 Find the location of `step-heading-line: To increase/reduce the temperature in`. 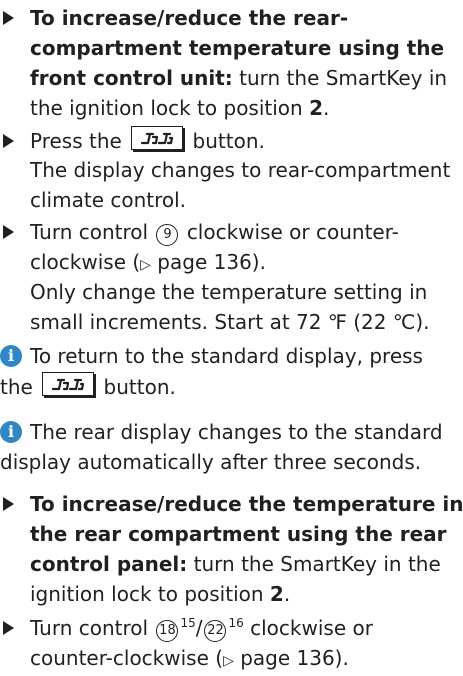

step-heading-line: To increase/reduce the temperature in is located at coordinates (246, 504).